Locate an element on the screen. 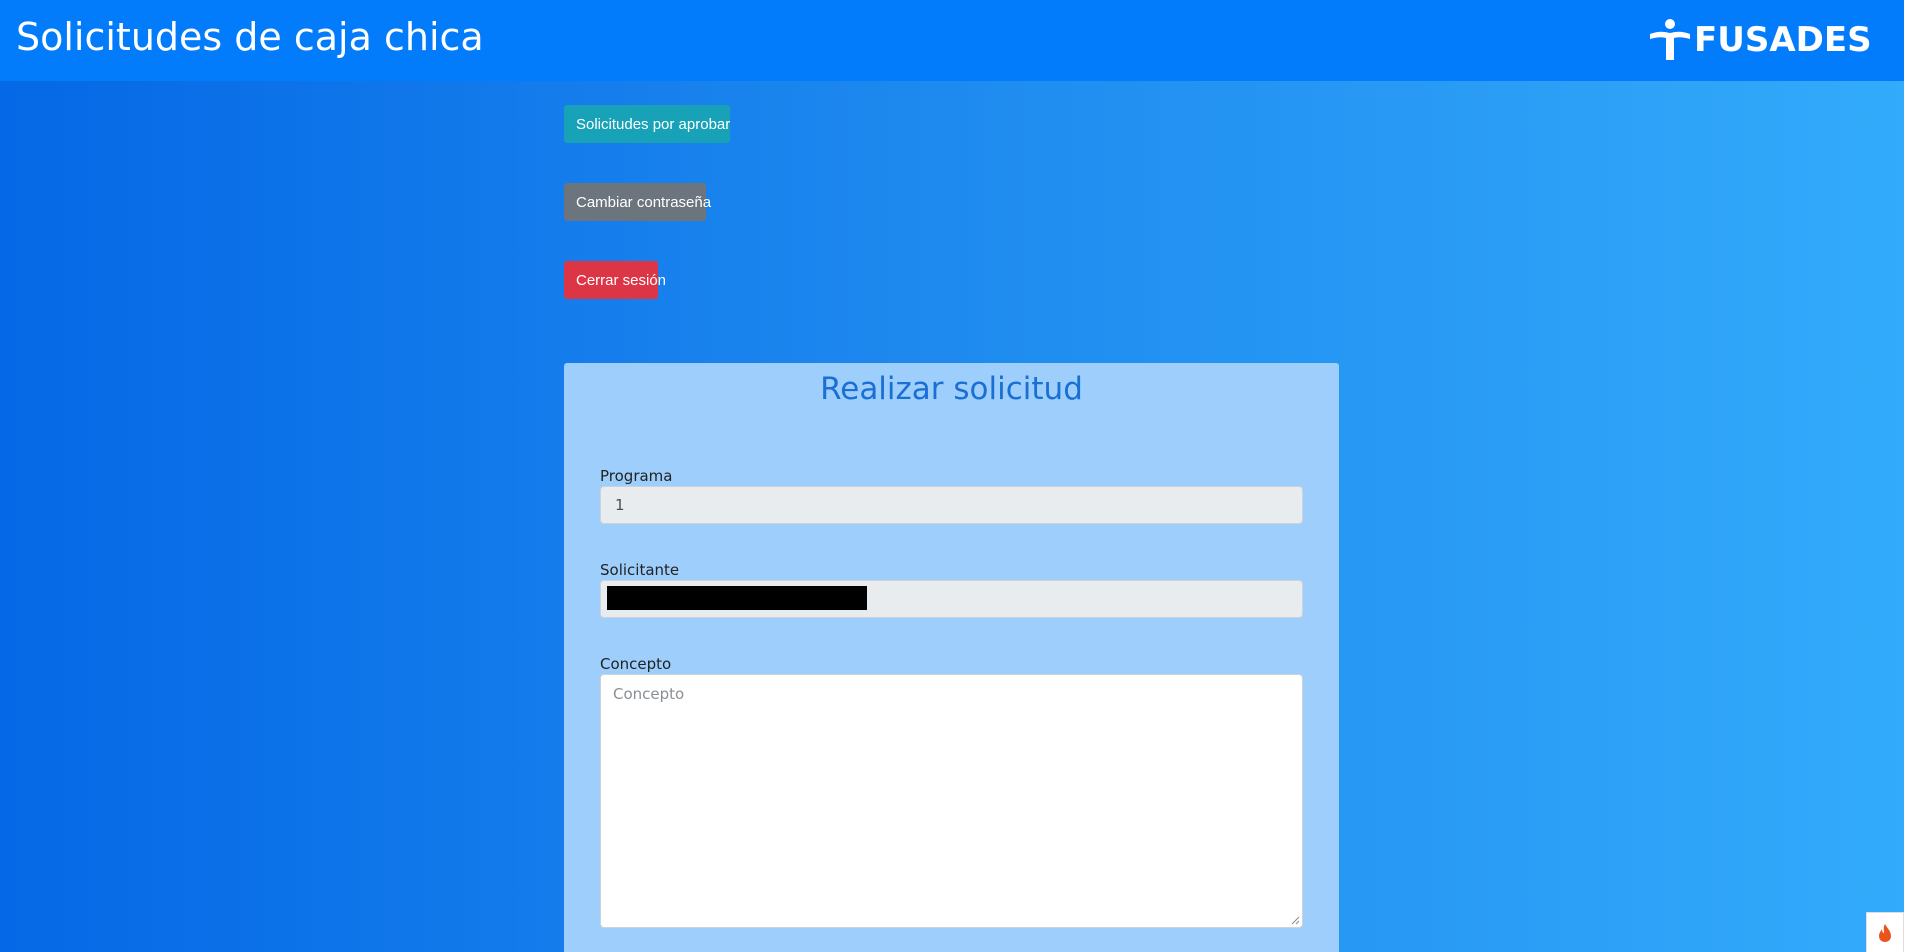 This screenshot has height=952, width=1910. change-password-button: Cambiar contraseña is located at coordinates (637, 202).